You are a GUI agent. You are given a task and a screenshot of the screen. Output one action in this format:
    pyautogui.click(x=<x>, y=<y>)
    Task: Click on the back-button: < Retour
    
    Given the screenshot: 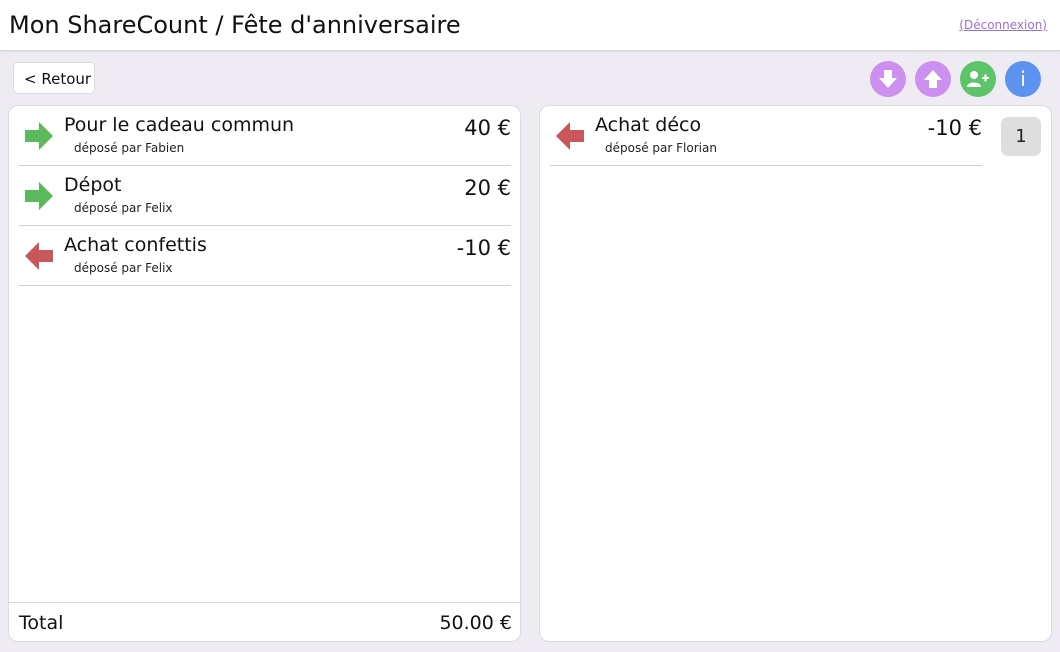 What is the action you would take?
    pyautogui.click(x=54, y=78)
    